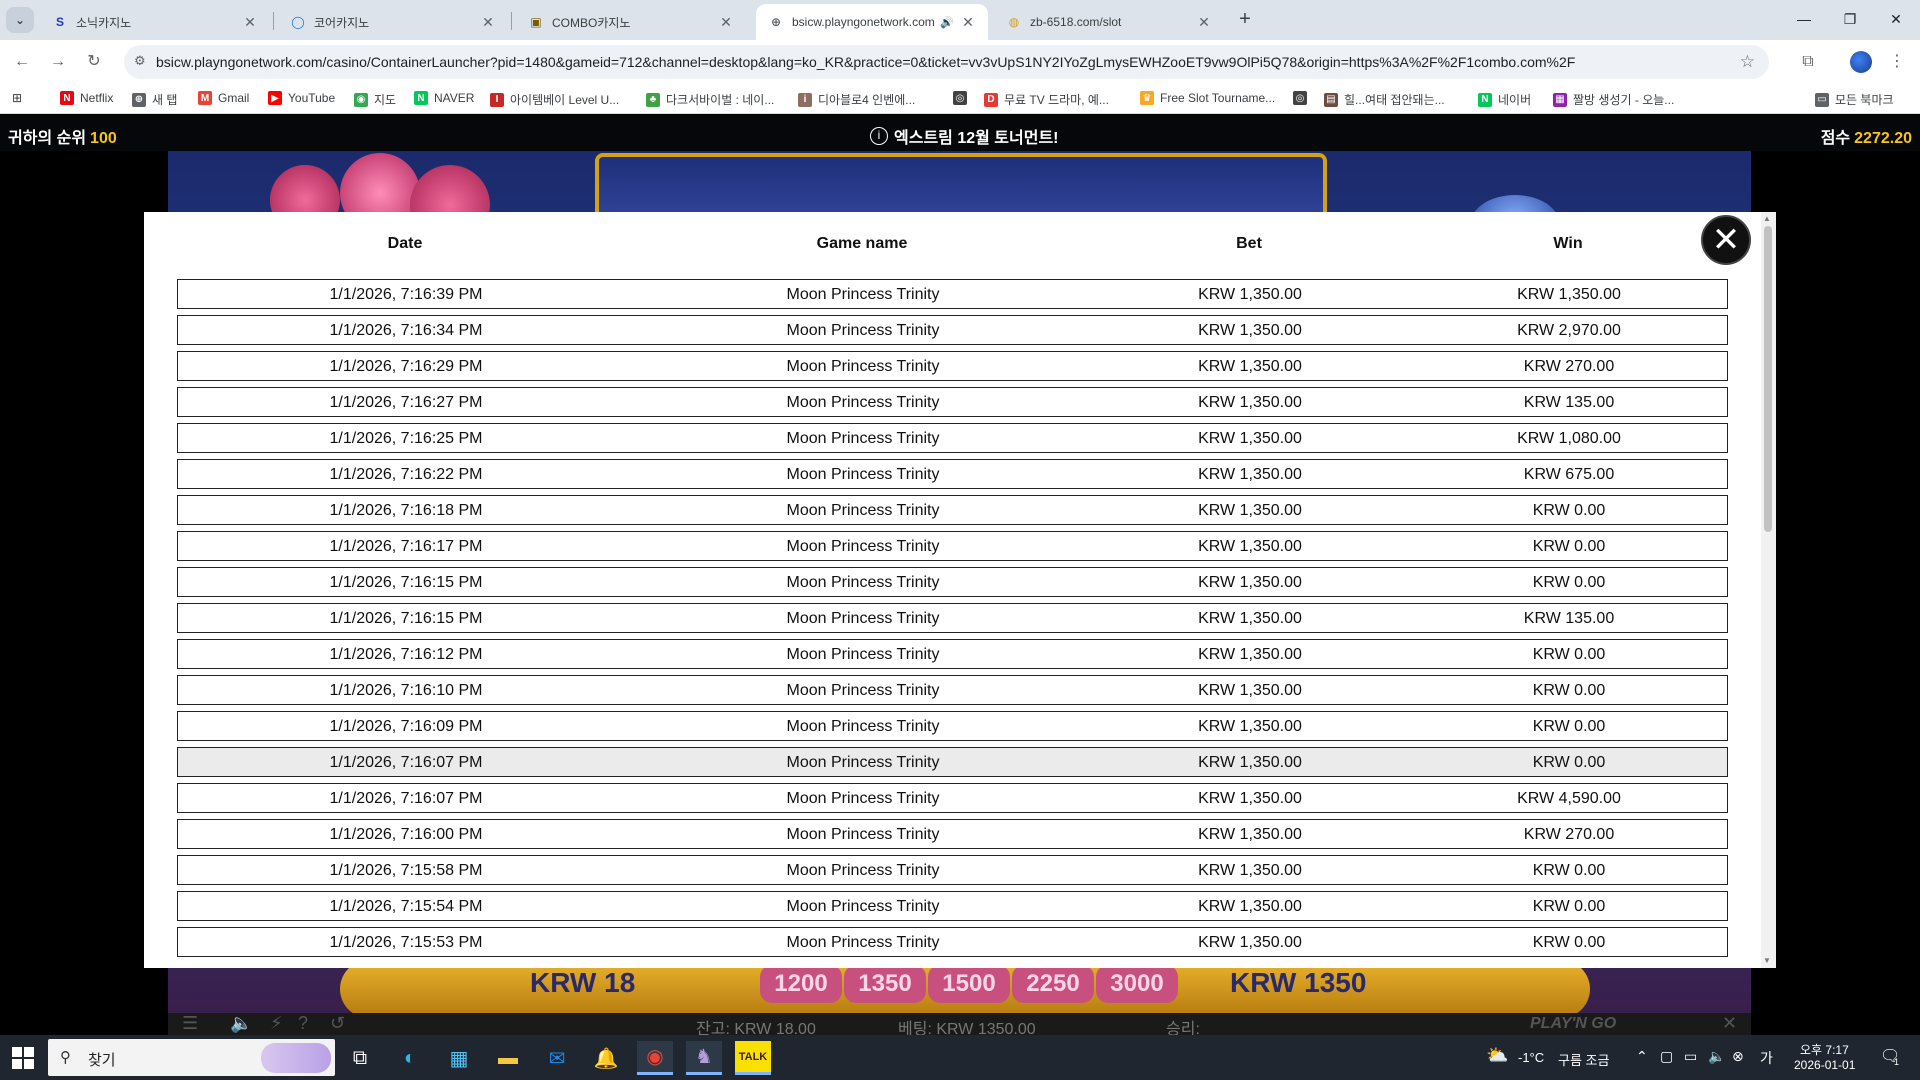 The height and width of the screenshot is (1080, 1920). I want to click on network-icon: ▭, so click(1690, 1056).